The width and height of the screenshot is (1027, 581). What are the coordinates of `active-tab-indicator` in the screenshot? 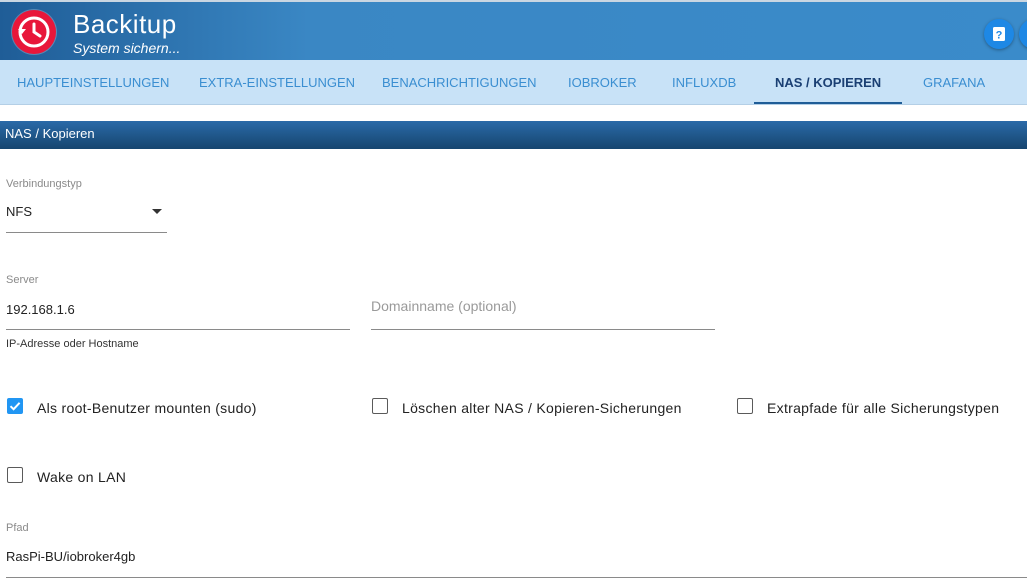 It's located at (828, 103).